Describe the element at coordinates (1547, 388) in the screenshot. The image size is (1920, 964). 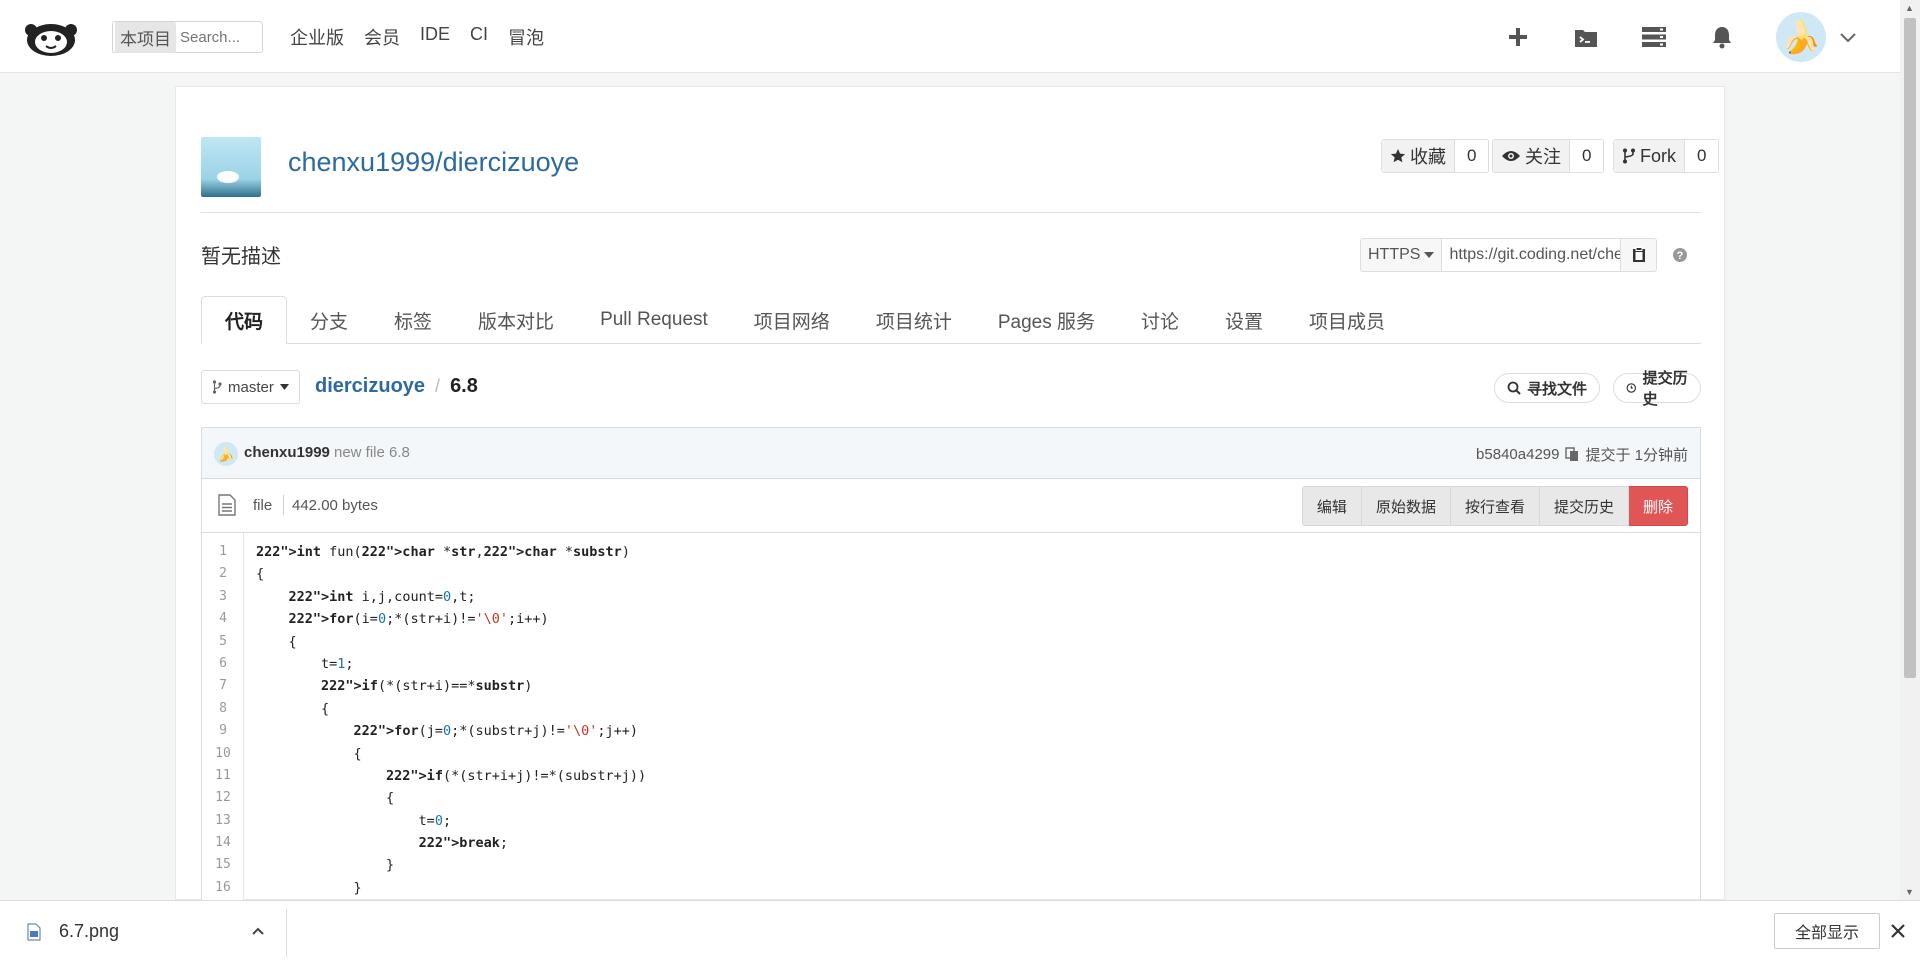
I see `find-file-button: 寻找文件` at that location.